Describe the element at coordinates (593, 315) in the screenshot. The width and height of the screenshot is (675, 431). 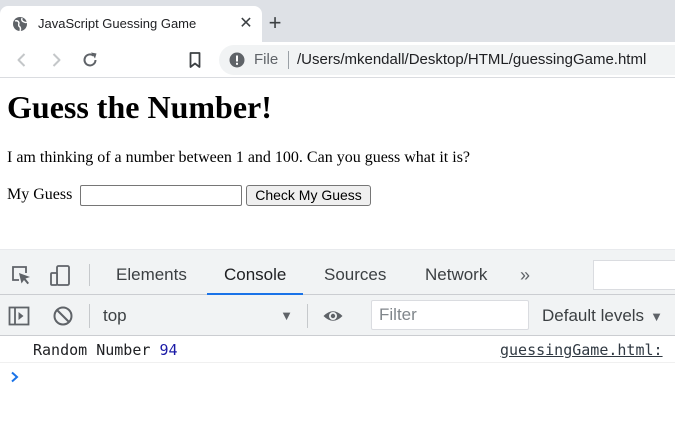
I see `log-levels-value: Default levels` at that location.